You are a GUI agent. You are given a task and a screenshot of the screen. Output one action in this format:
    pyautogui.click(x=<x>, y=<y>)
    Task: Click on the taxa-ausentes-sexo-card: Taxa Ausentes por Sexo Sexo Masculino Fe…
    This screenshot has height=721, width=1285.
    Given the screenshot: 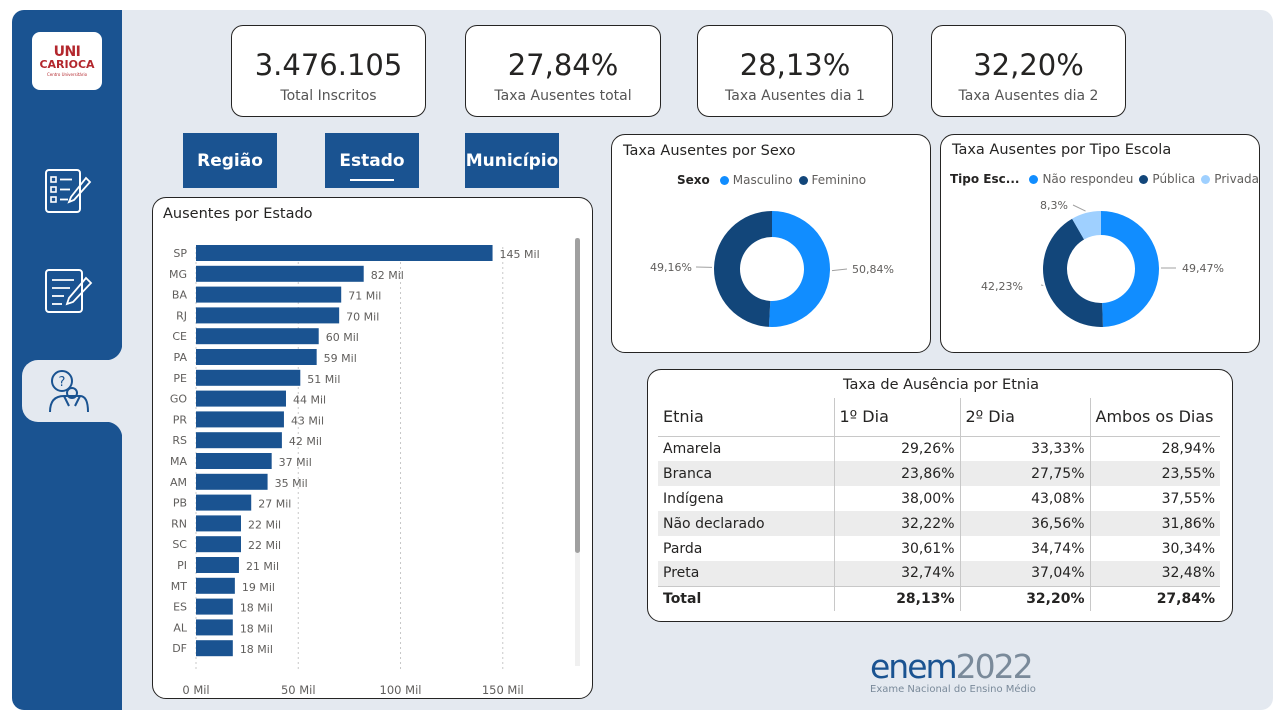 What is the action you would take?
    pyautogui.click(x=771, y=243)
    